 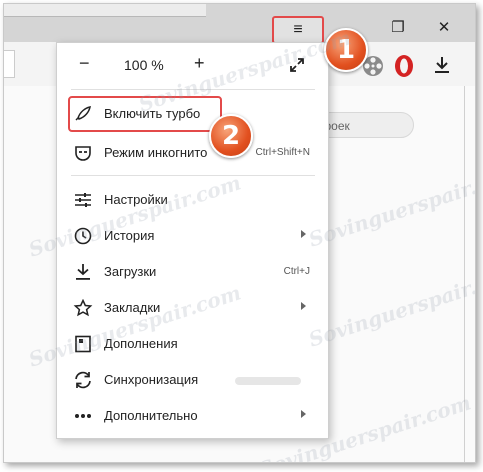 I want to click on shortcut-label: Ctrl+Shift+N, so click(x=282, y=152).